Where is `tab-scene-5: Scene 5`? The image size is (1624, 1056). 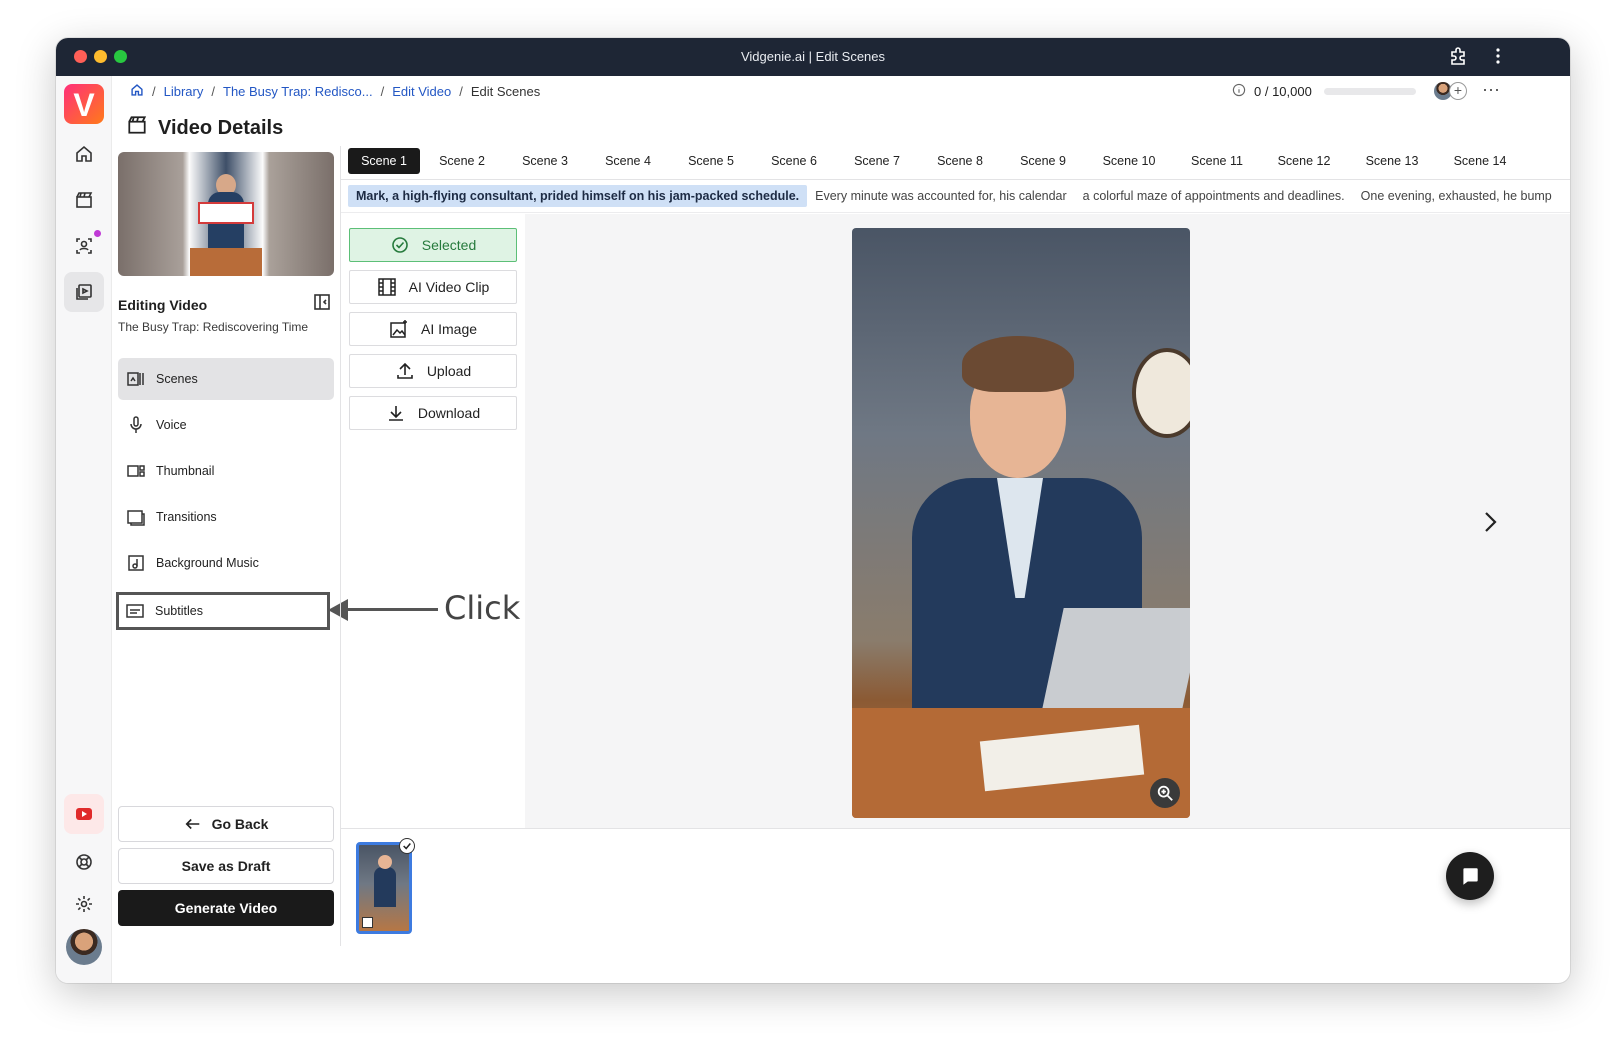 tab-scene-5: Scene 5 is located at coordinates (711, 161).